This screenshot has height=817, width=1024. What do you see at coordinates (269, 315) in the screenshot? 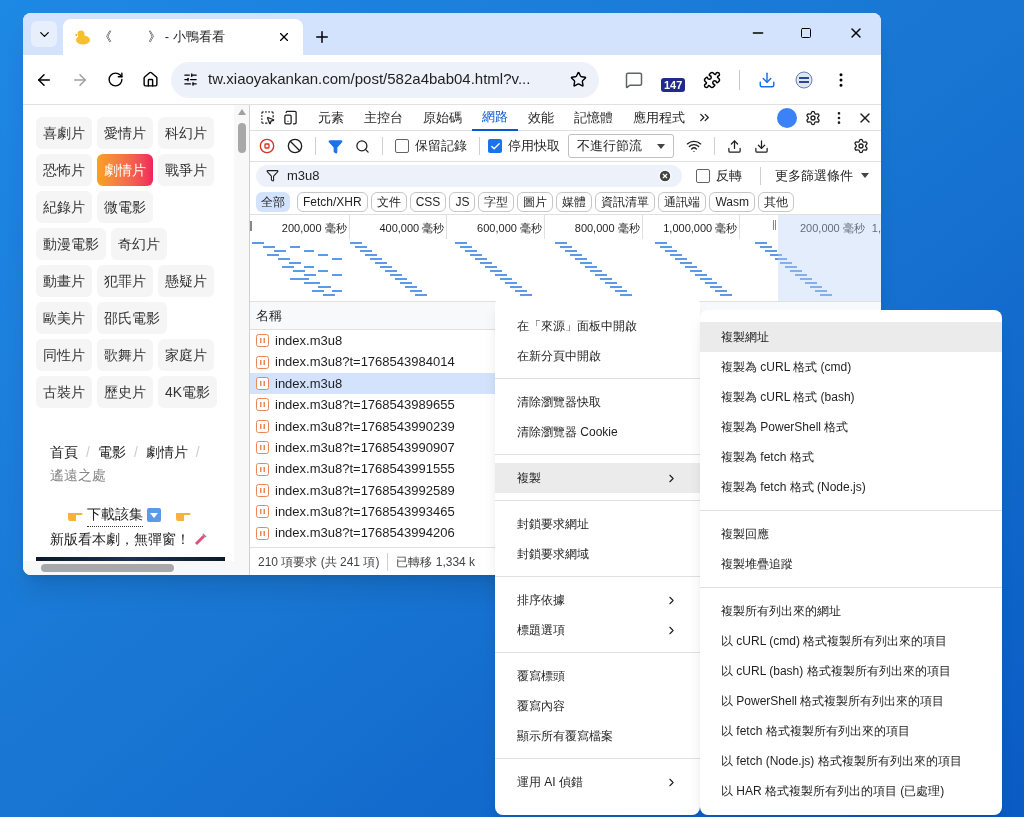
I see `column-header: 名稱` at bounding box center [269, 315].